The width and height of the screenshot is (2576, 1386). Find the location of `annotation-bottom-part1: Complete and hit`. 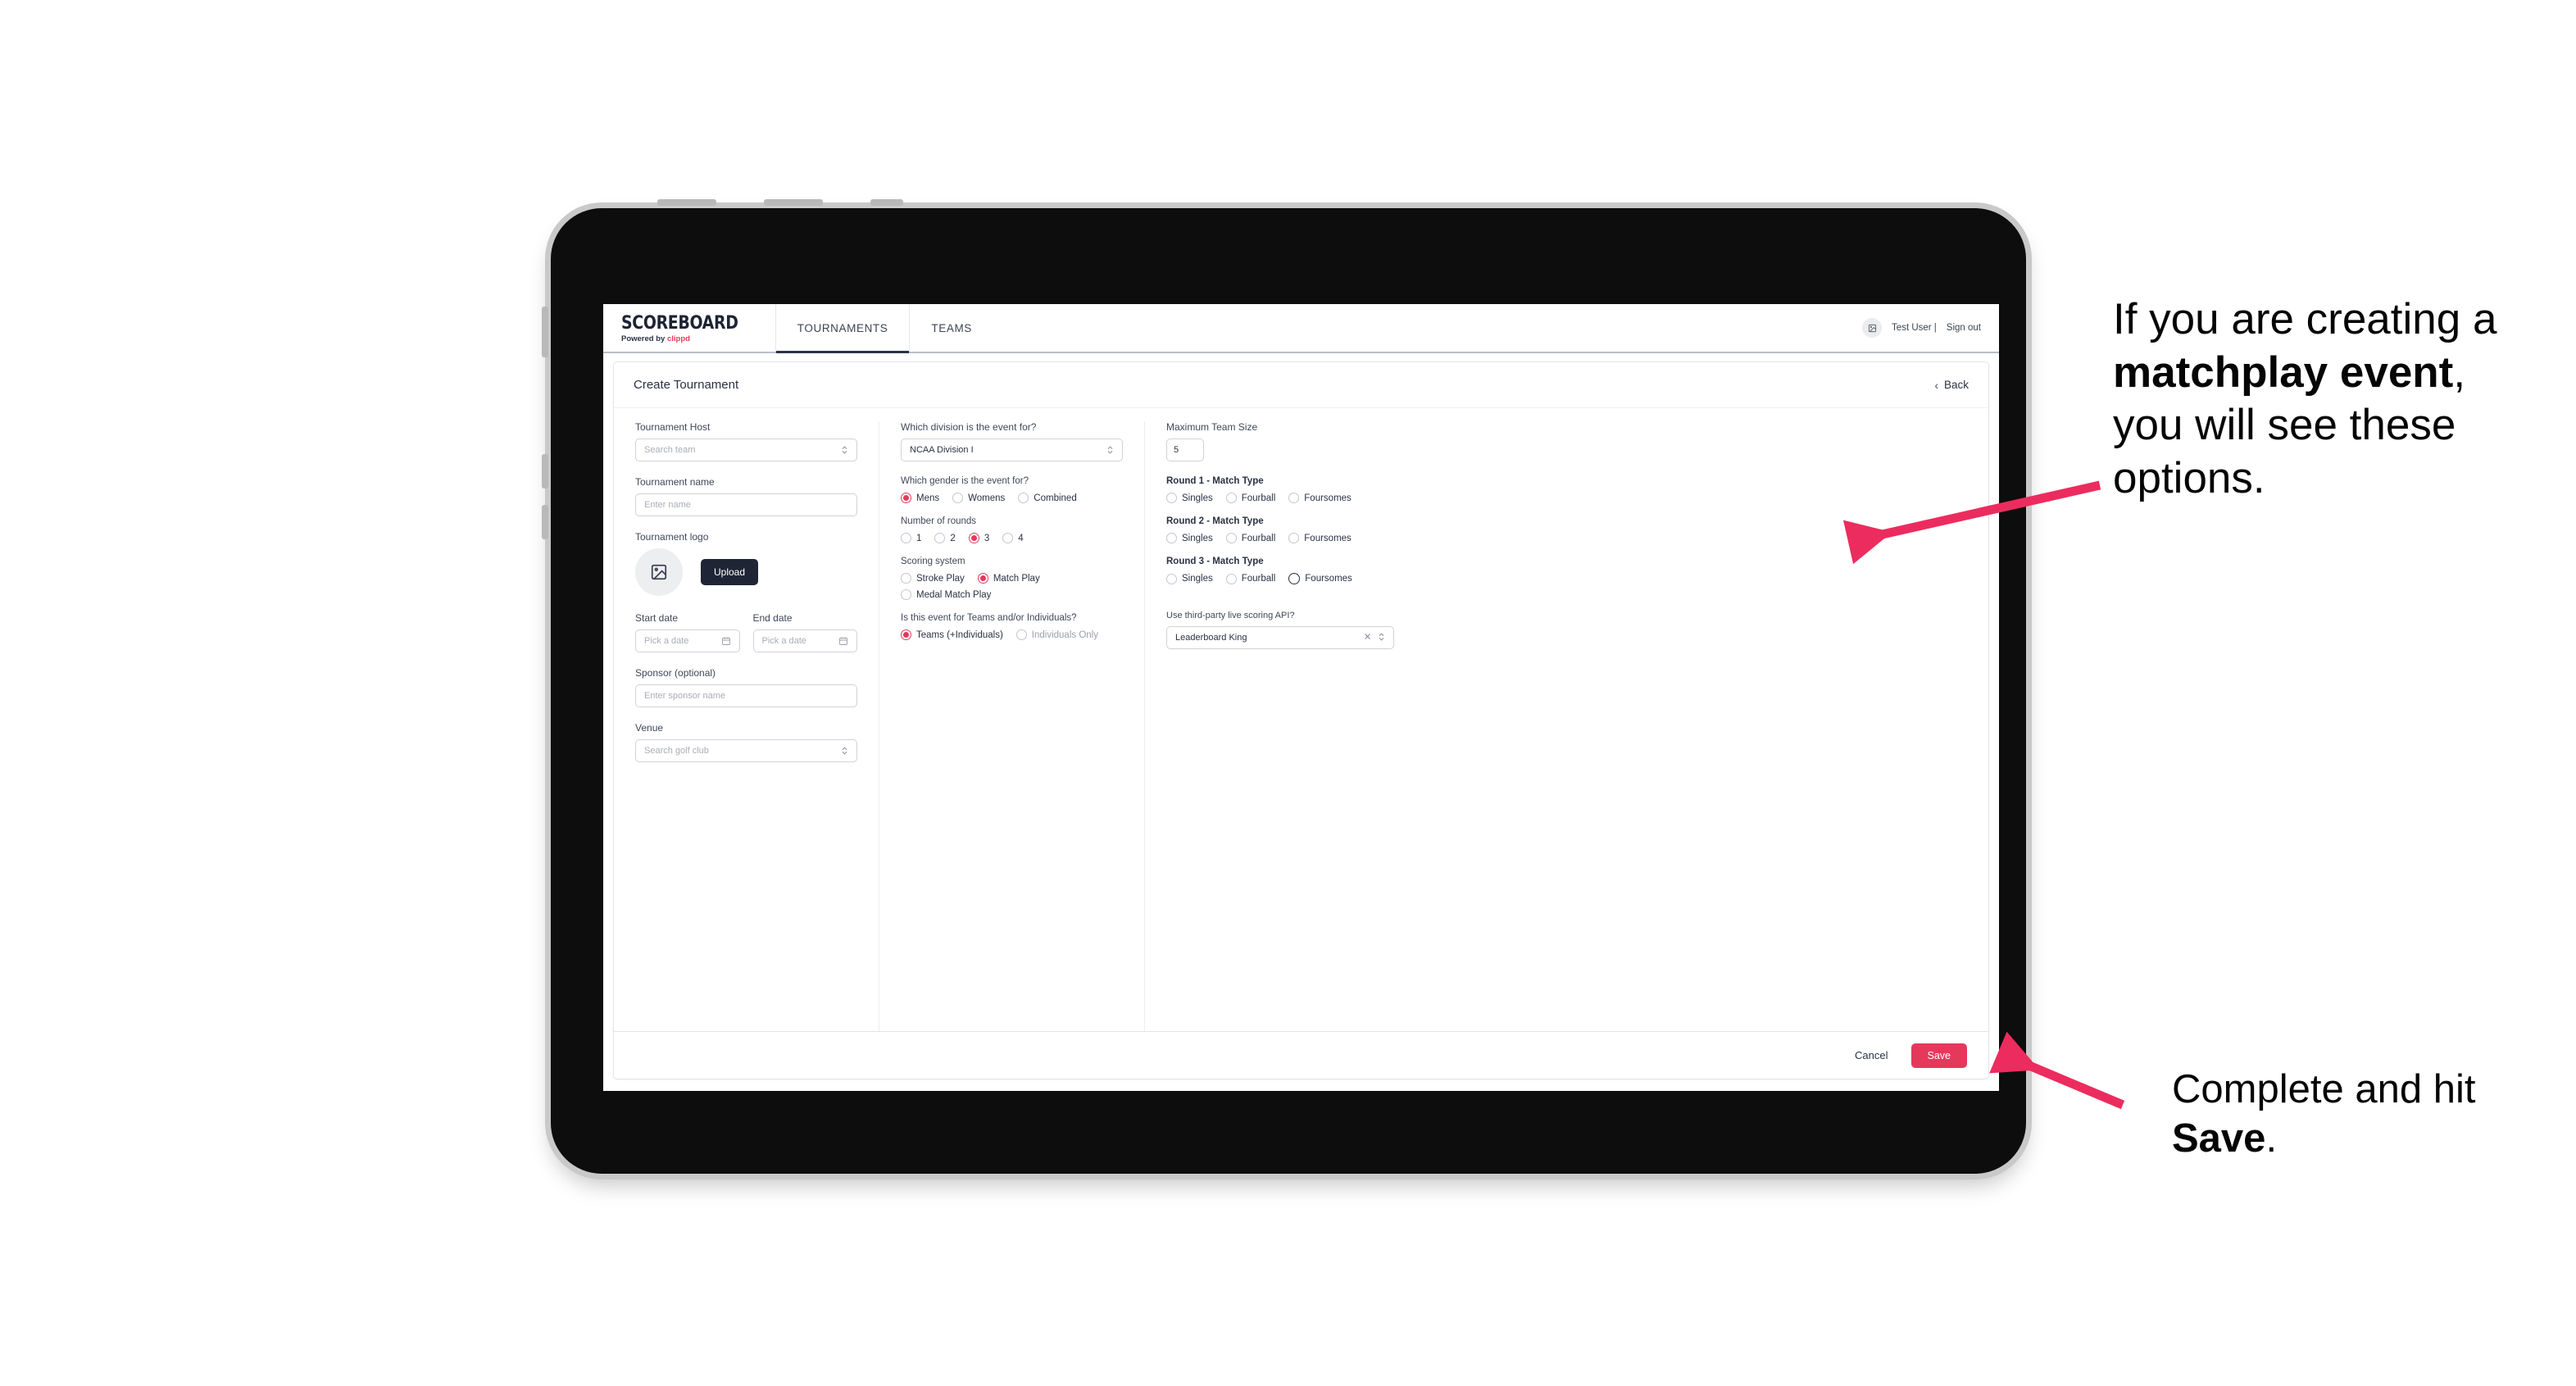

annotation-bottom-part1: Complete and hit is located at coordinates (2324, 1089).